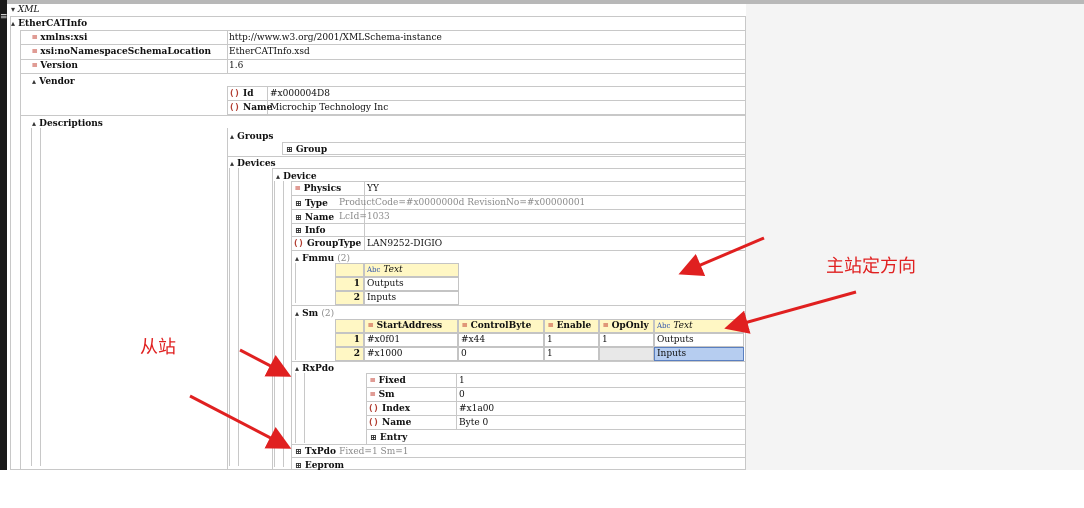 The width and height of the screenshot is (1084, 508). I want to click on arrow-to-sm-text, so click(790, 312).